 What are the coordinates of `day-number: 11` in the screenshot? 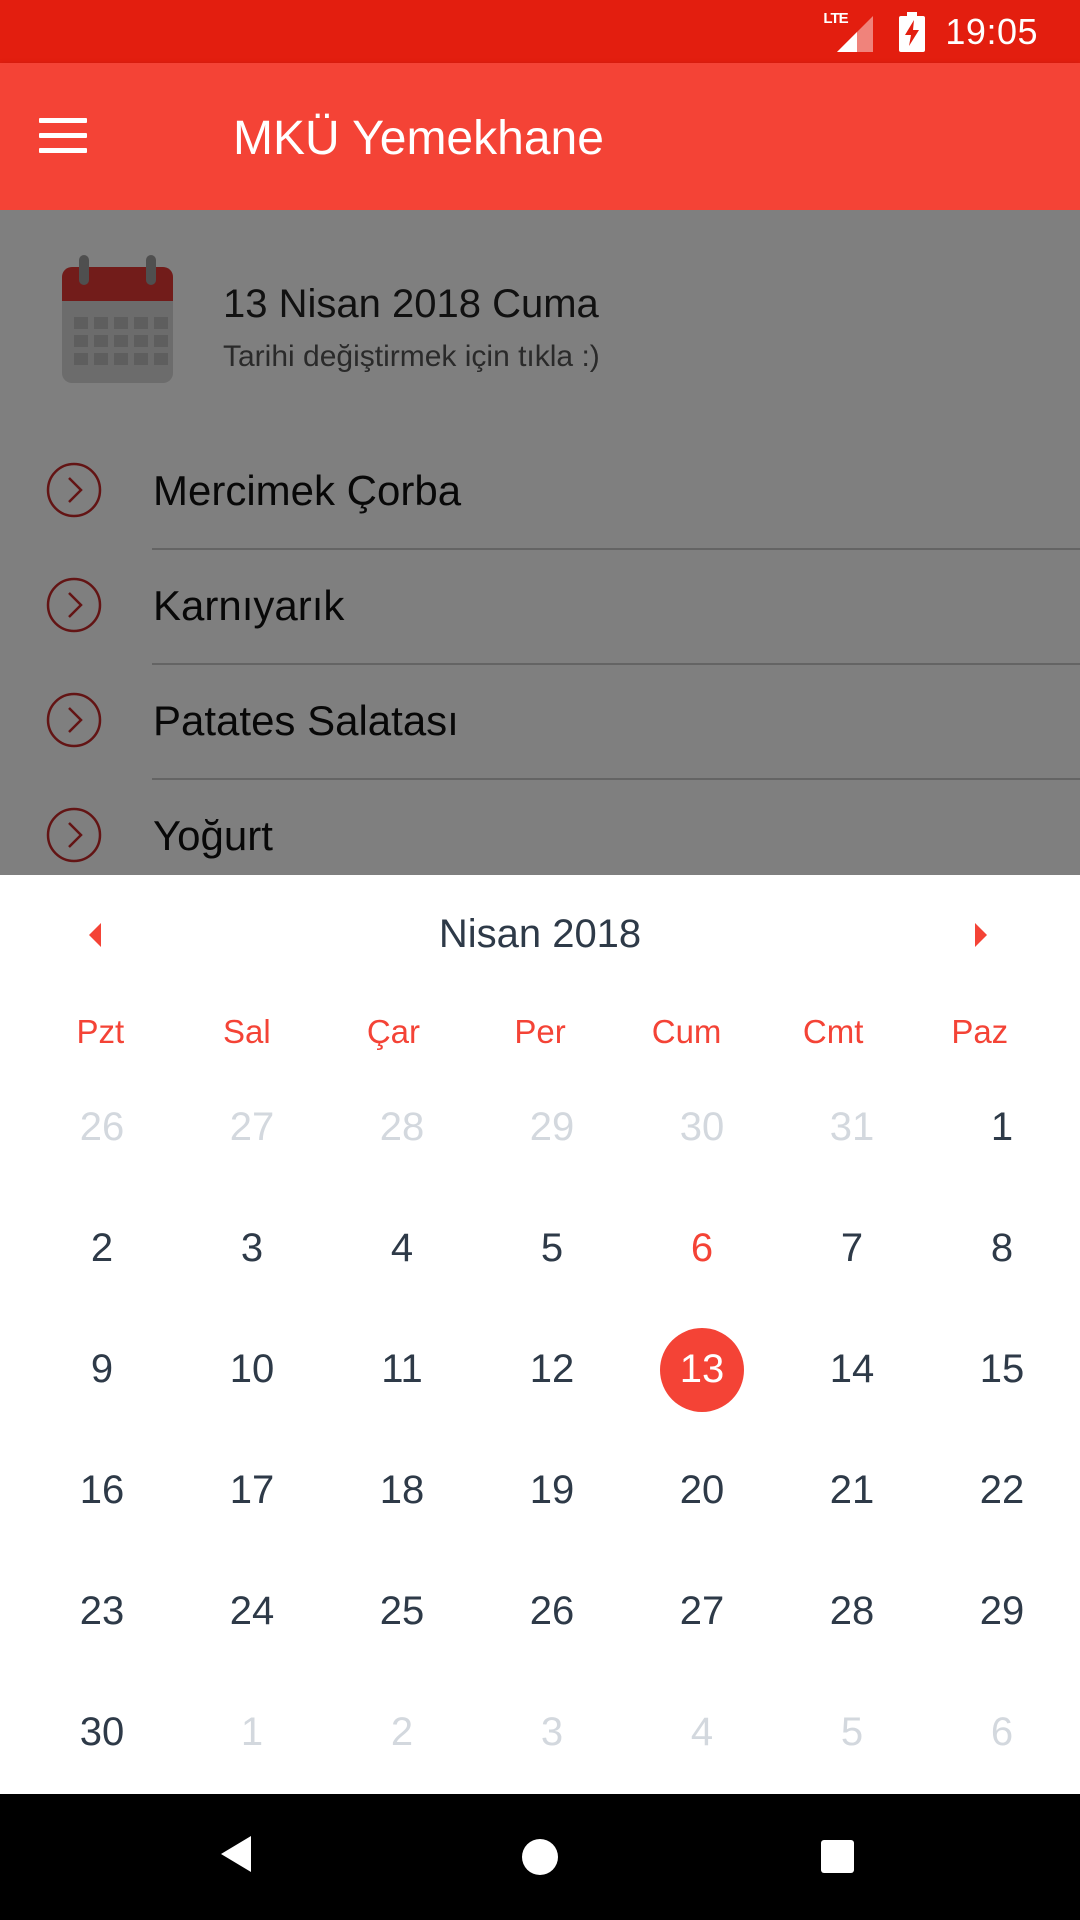 It's located at (402, 1369).